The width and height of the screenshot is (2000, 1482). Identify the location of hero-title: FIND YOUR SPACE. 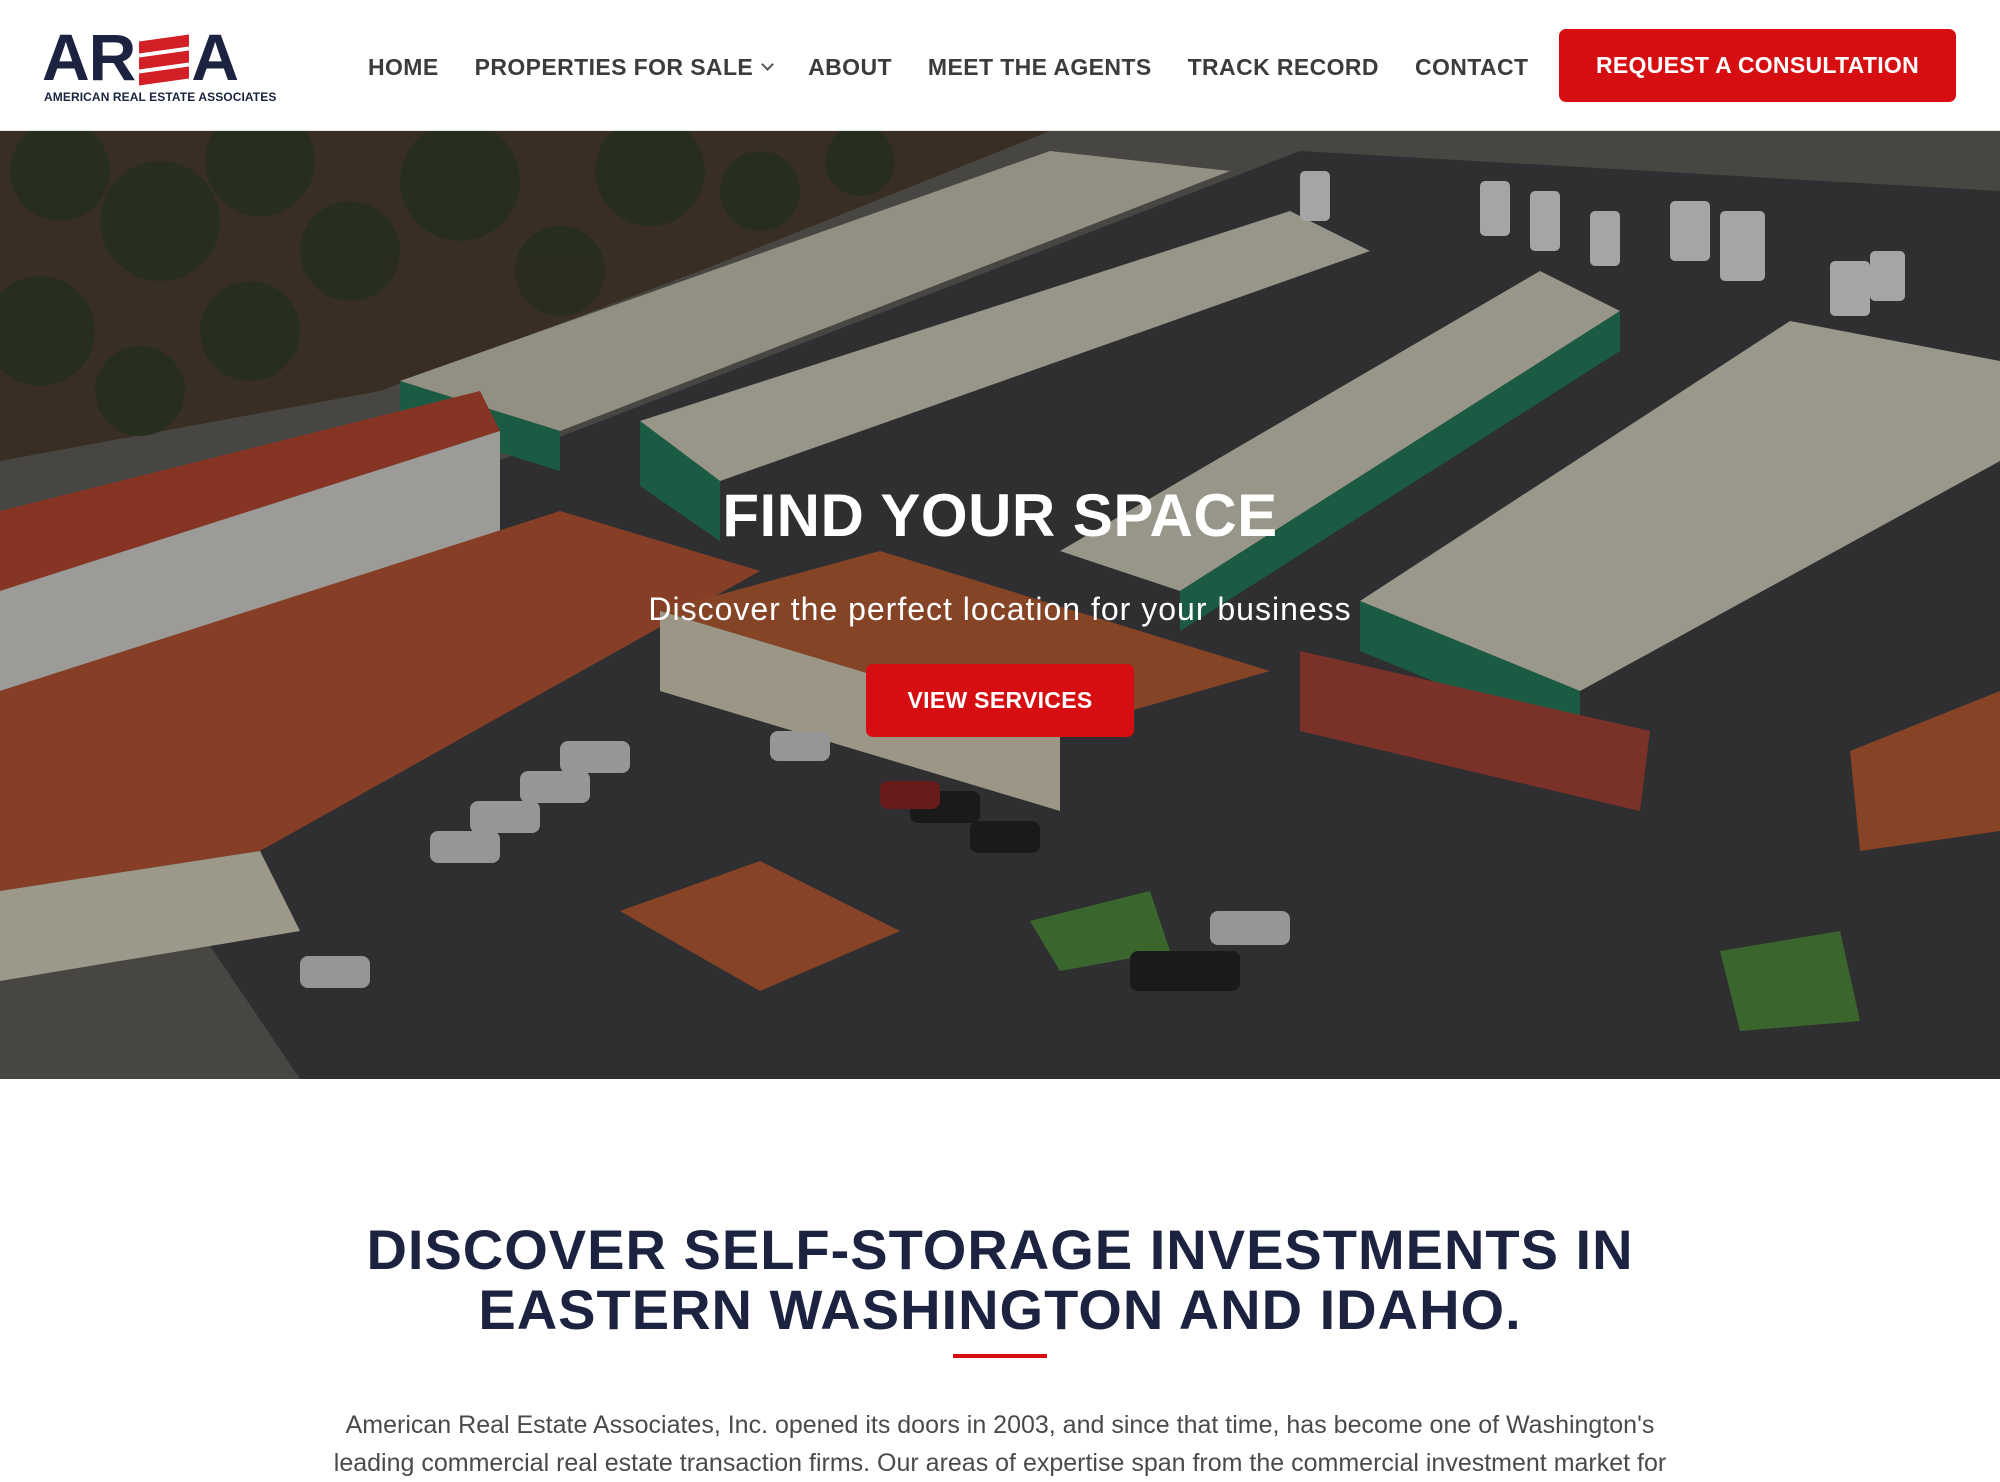
(1000, 515).